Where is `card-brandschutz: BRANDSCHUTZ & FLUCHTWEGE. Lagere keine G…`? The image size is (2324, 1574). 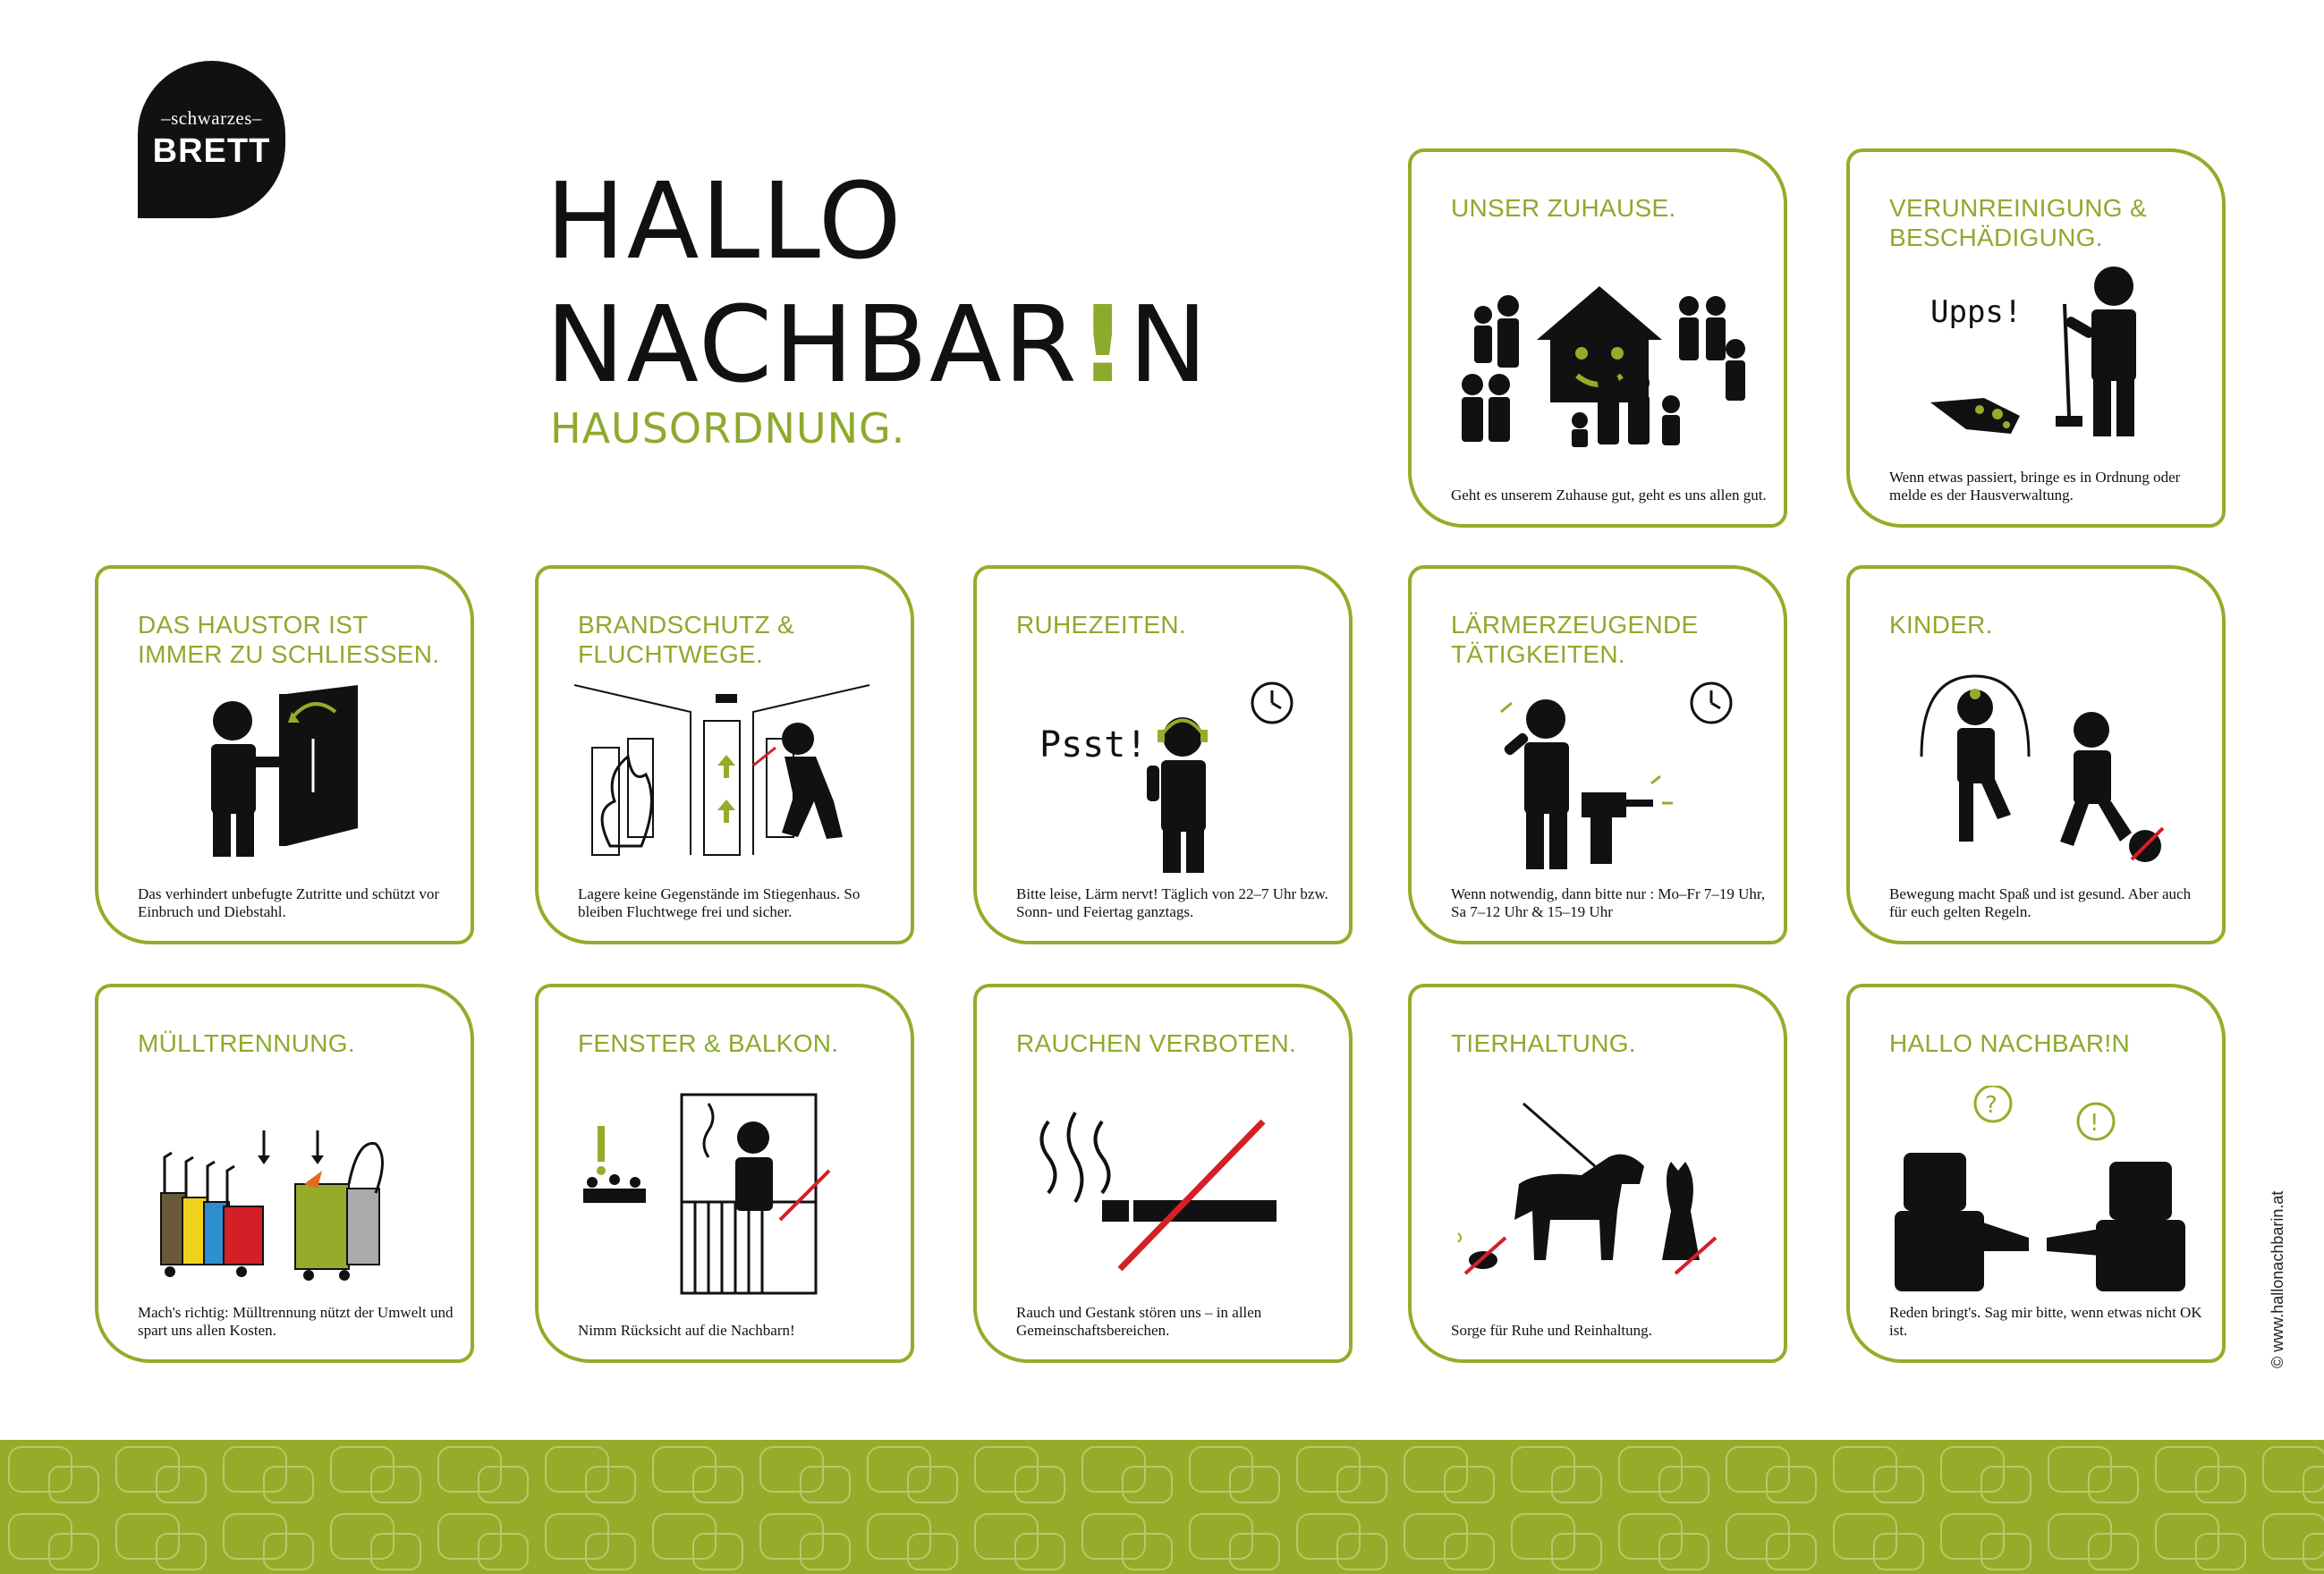
card-brandschutz: BRANDSCHUTZ & FLUCHTWEGE. Lagere keine G… is located at coordinates (725, 754).